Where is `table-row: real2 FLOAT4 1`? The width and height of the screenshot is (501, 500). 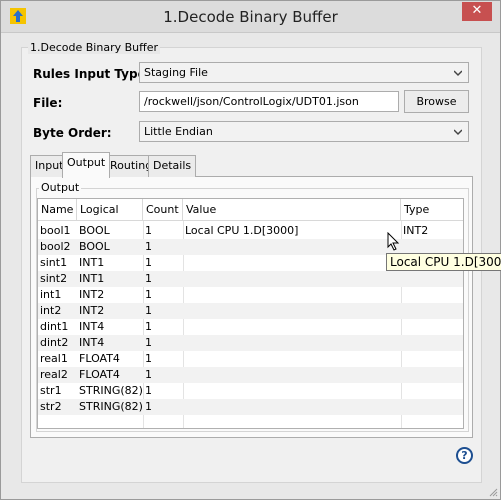 table-row: real2 FLOAT4 1 is located at coordinates (250, 375).